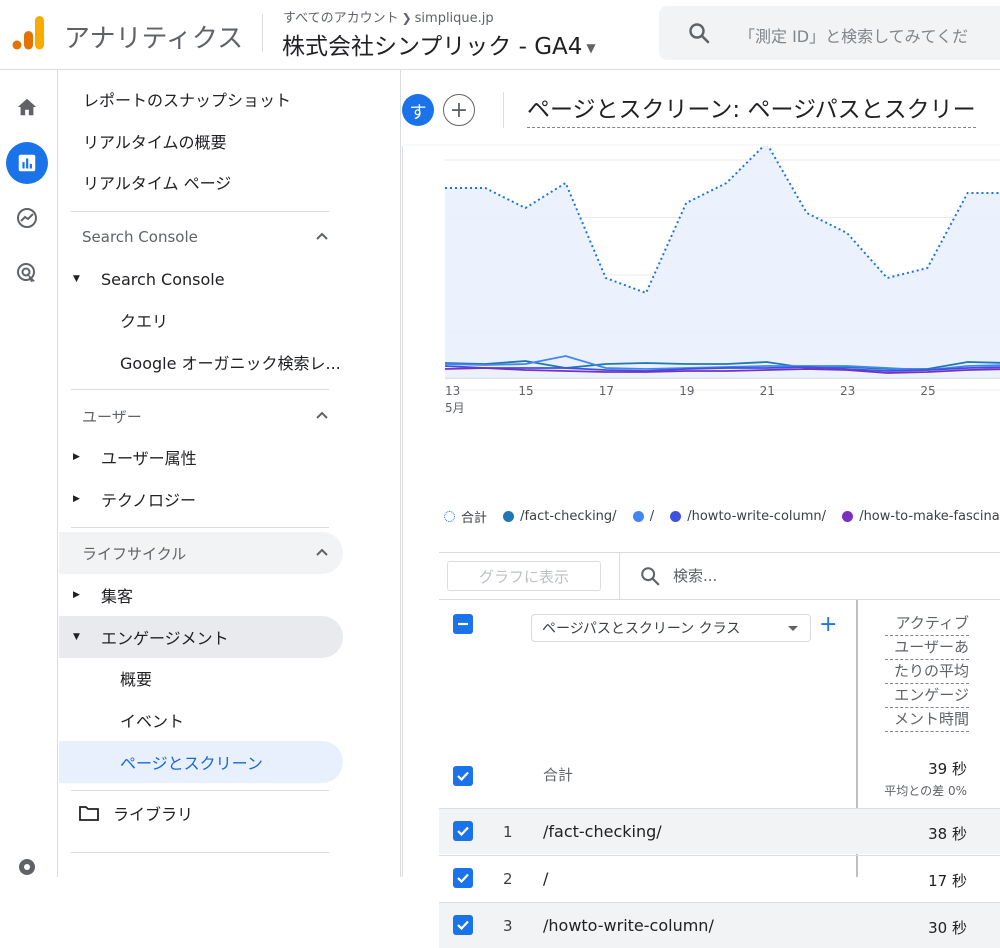 Image resolution: width=1000 pixels, height=948 pixels. Describe the element at coordinates (927, 624) in the screenshot. I see `metric-header-line: アクティブ` at that location.